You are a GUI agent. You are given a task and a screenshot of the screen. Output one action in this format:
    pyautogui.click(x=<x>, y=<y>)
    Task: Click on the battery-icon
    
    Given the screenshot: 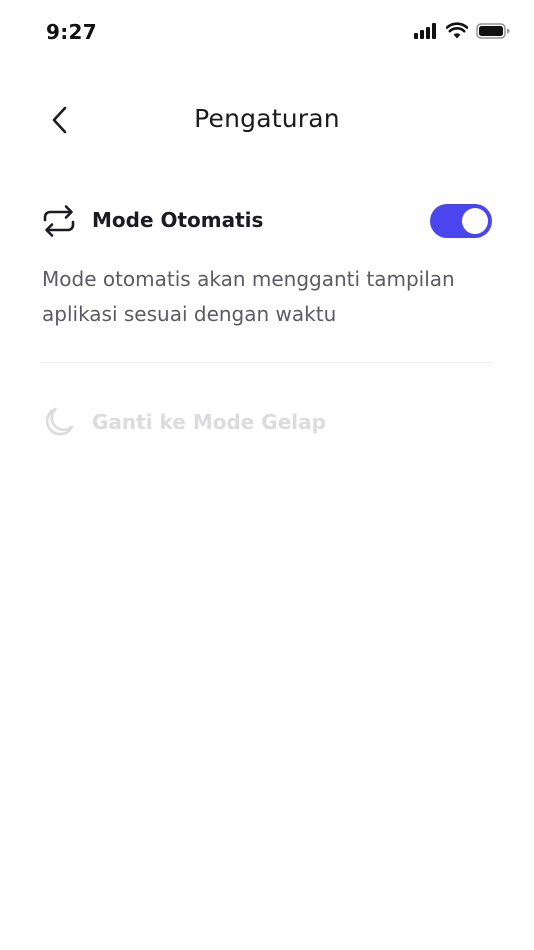 What is the action you would take?
    pyautogui.click(x=493, y=30)
    